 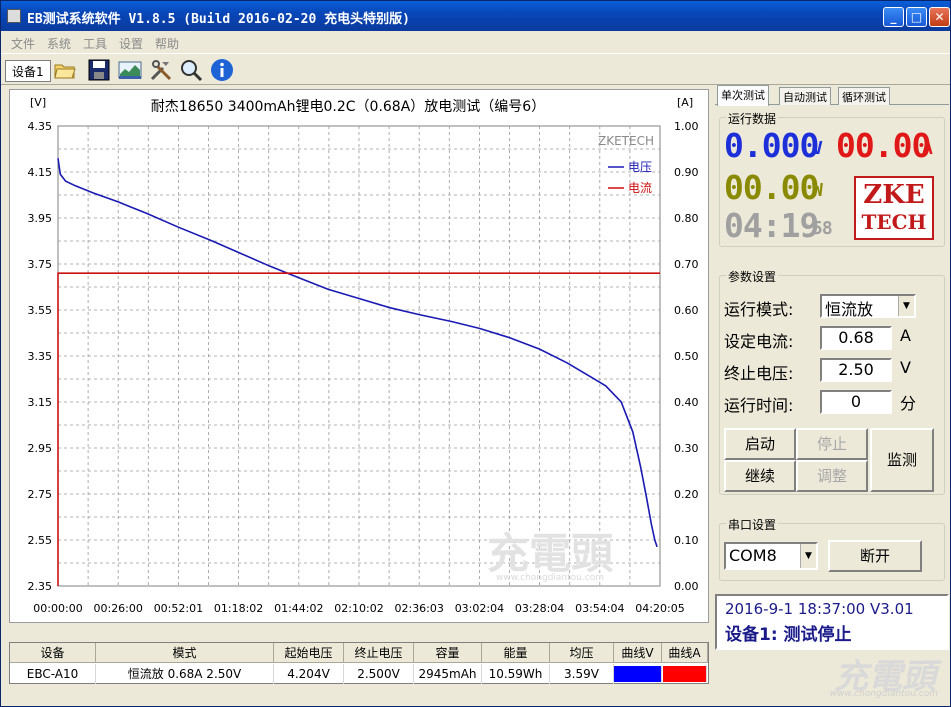 What do you see at coordinates (298, 608) in the screenshot?
I see `x-tick-label: 01:44:02` at bounding box center [298, 608].